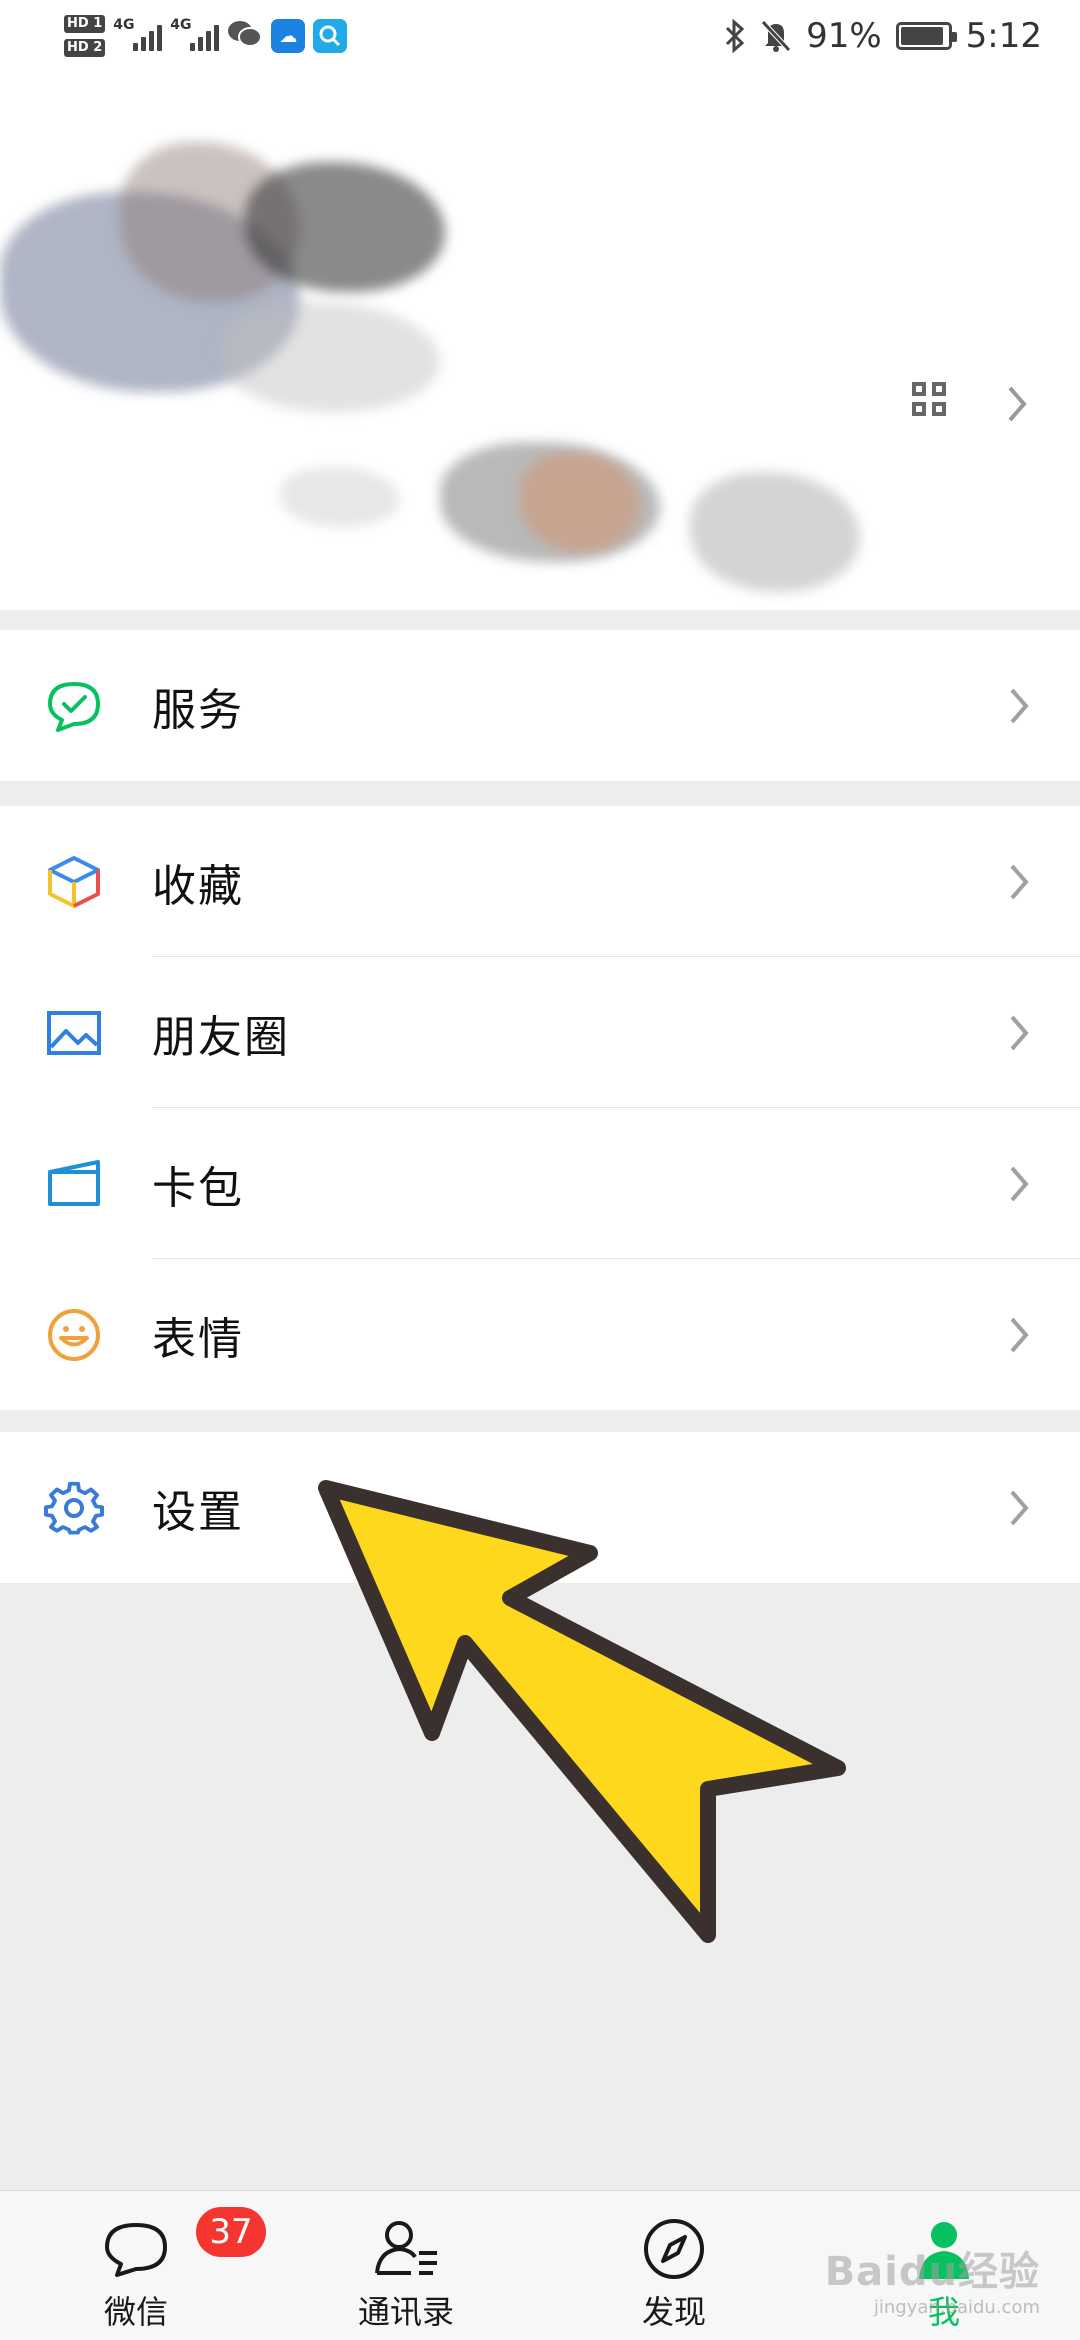 This screenshot has width=1080, height=2340. What do you see at coordinates (136, 2250) in the screenshot?
I see `chat-bubble-icon` at bounding box center [136, 2250].